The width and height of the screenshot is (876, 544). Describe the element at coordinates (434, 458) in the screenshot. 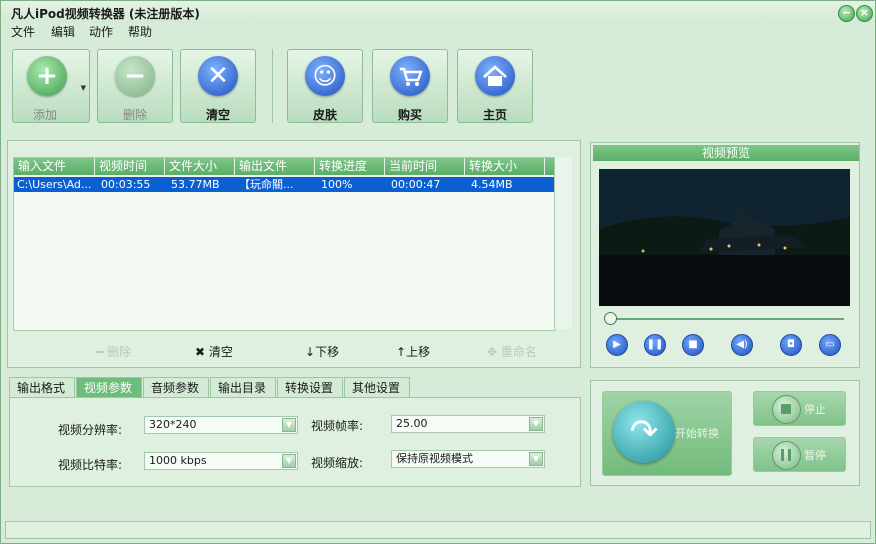

I see `scale-value: 保持原视频模式` at that location.